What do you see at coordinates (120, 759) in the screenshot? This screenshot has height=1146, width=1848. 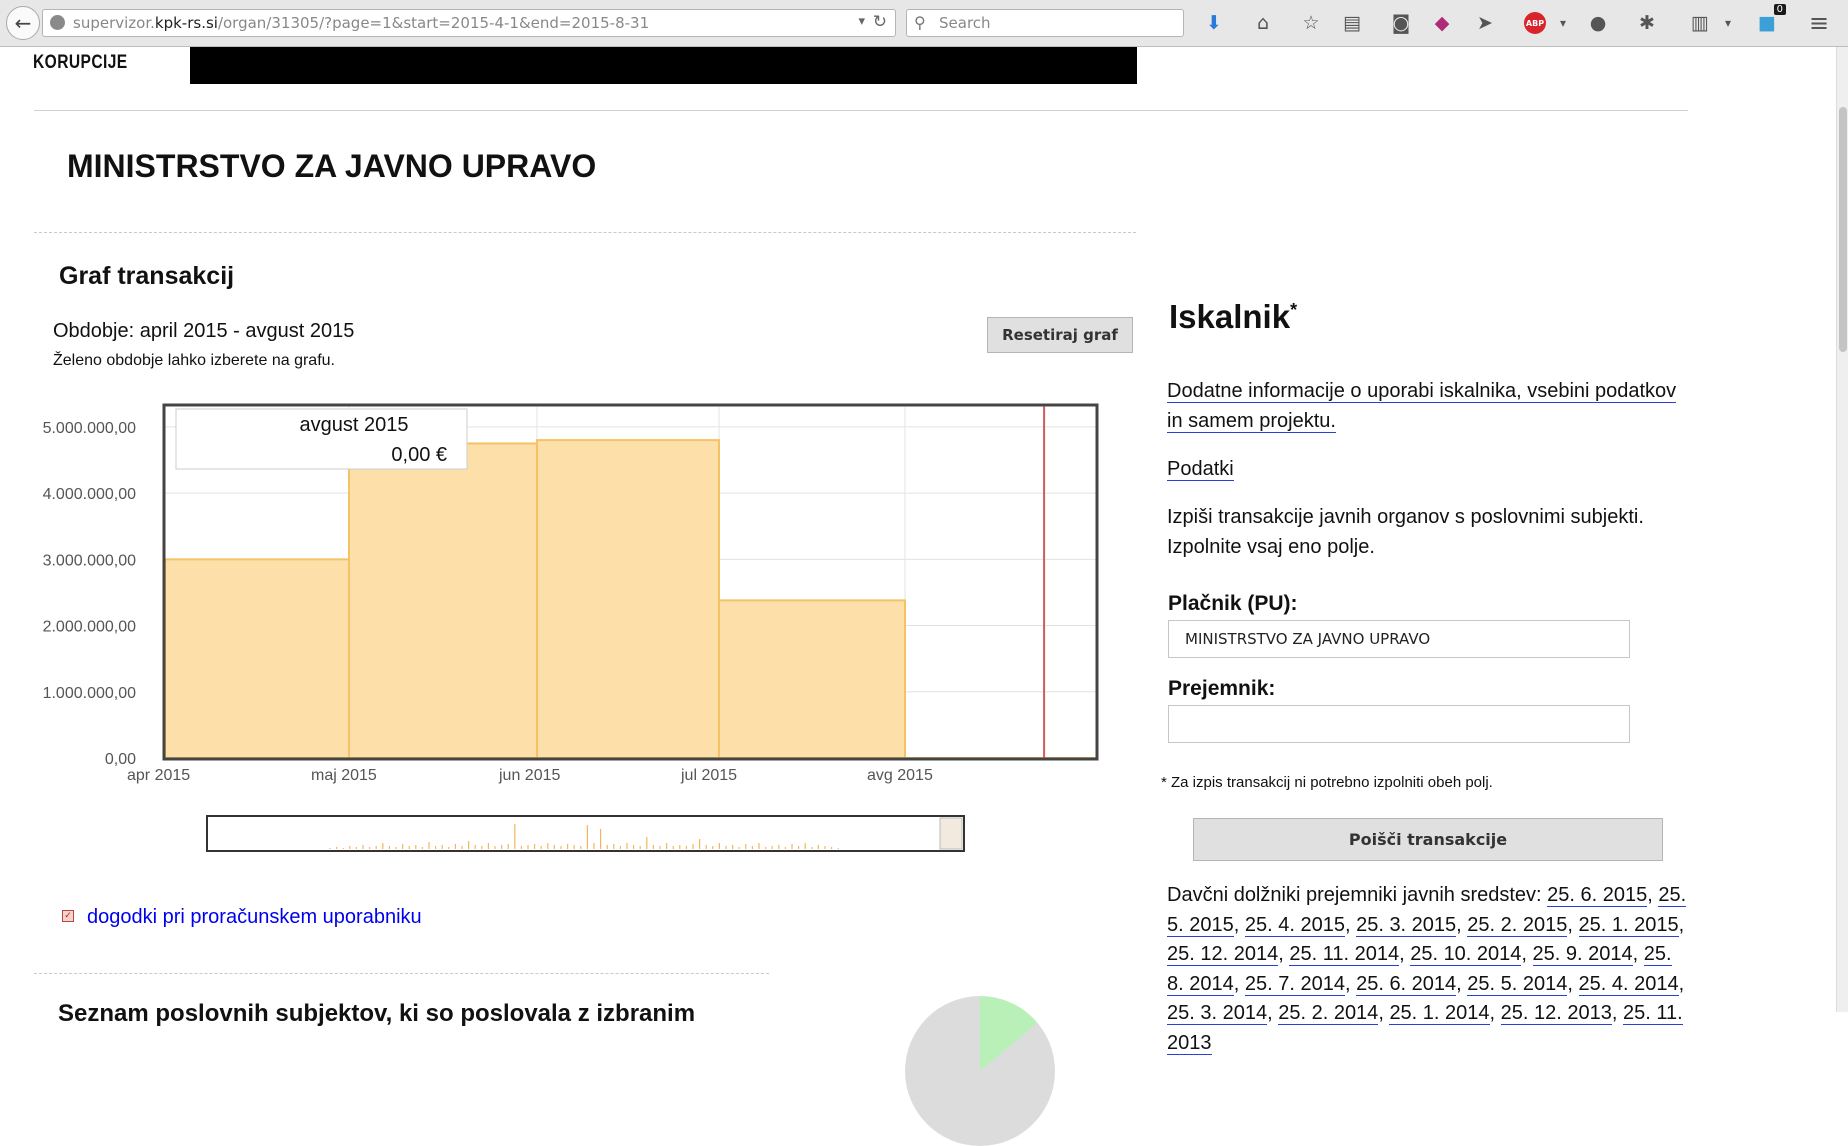 I see `y-tick-label: 0,00` at bounding box center [120, 759].